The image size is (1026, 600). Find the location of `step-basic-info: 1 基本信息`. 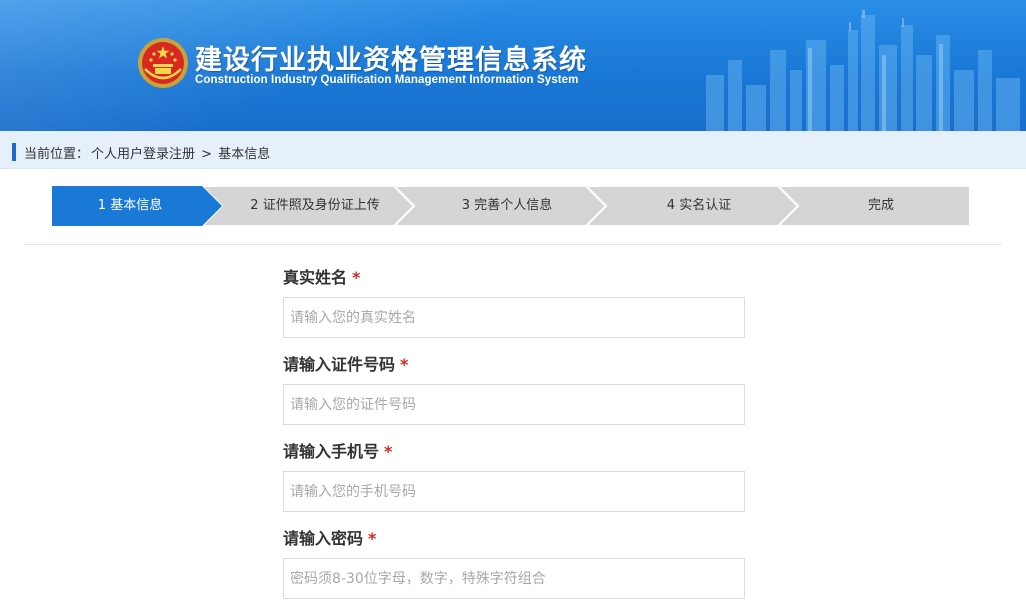

step-basic-info: 1 基本信息 is located at coordinates (137, 206).